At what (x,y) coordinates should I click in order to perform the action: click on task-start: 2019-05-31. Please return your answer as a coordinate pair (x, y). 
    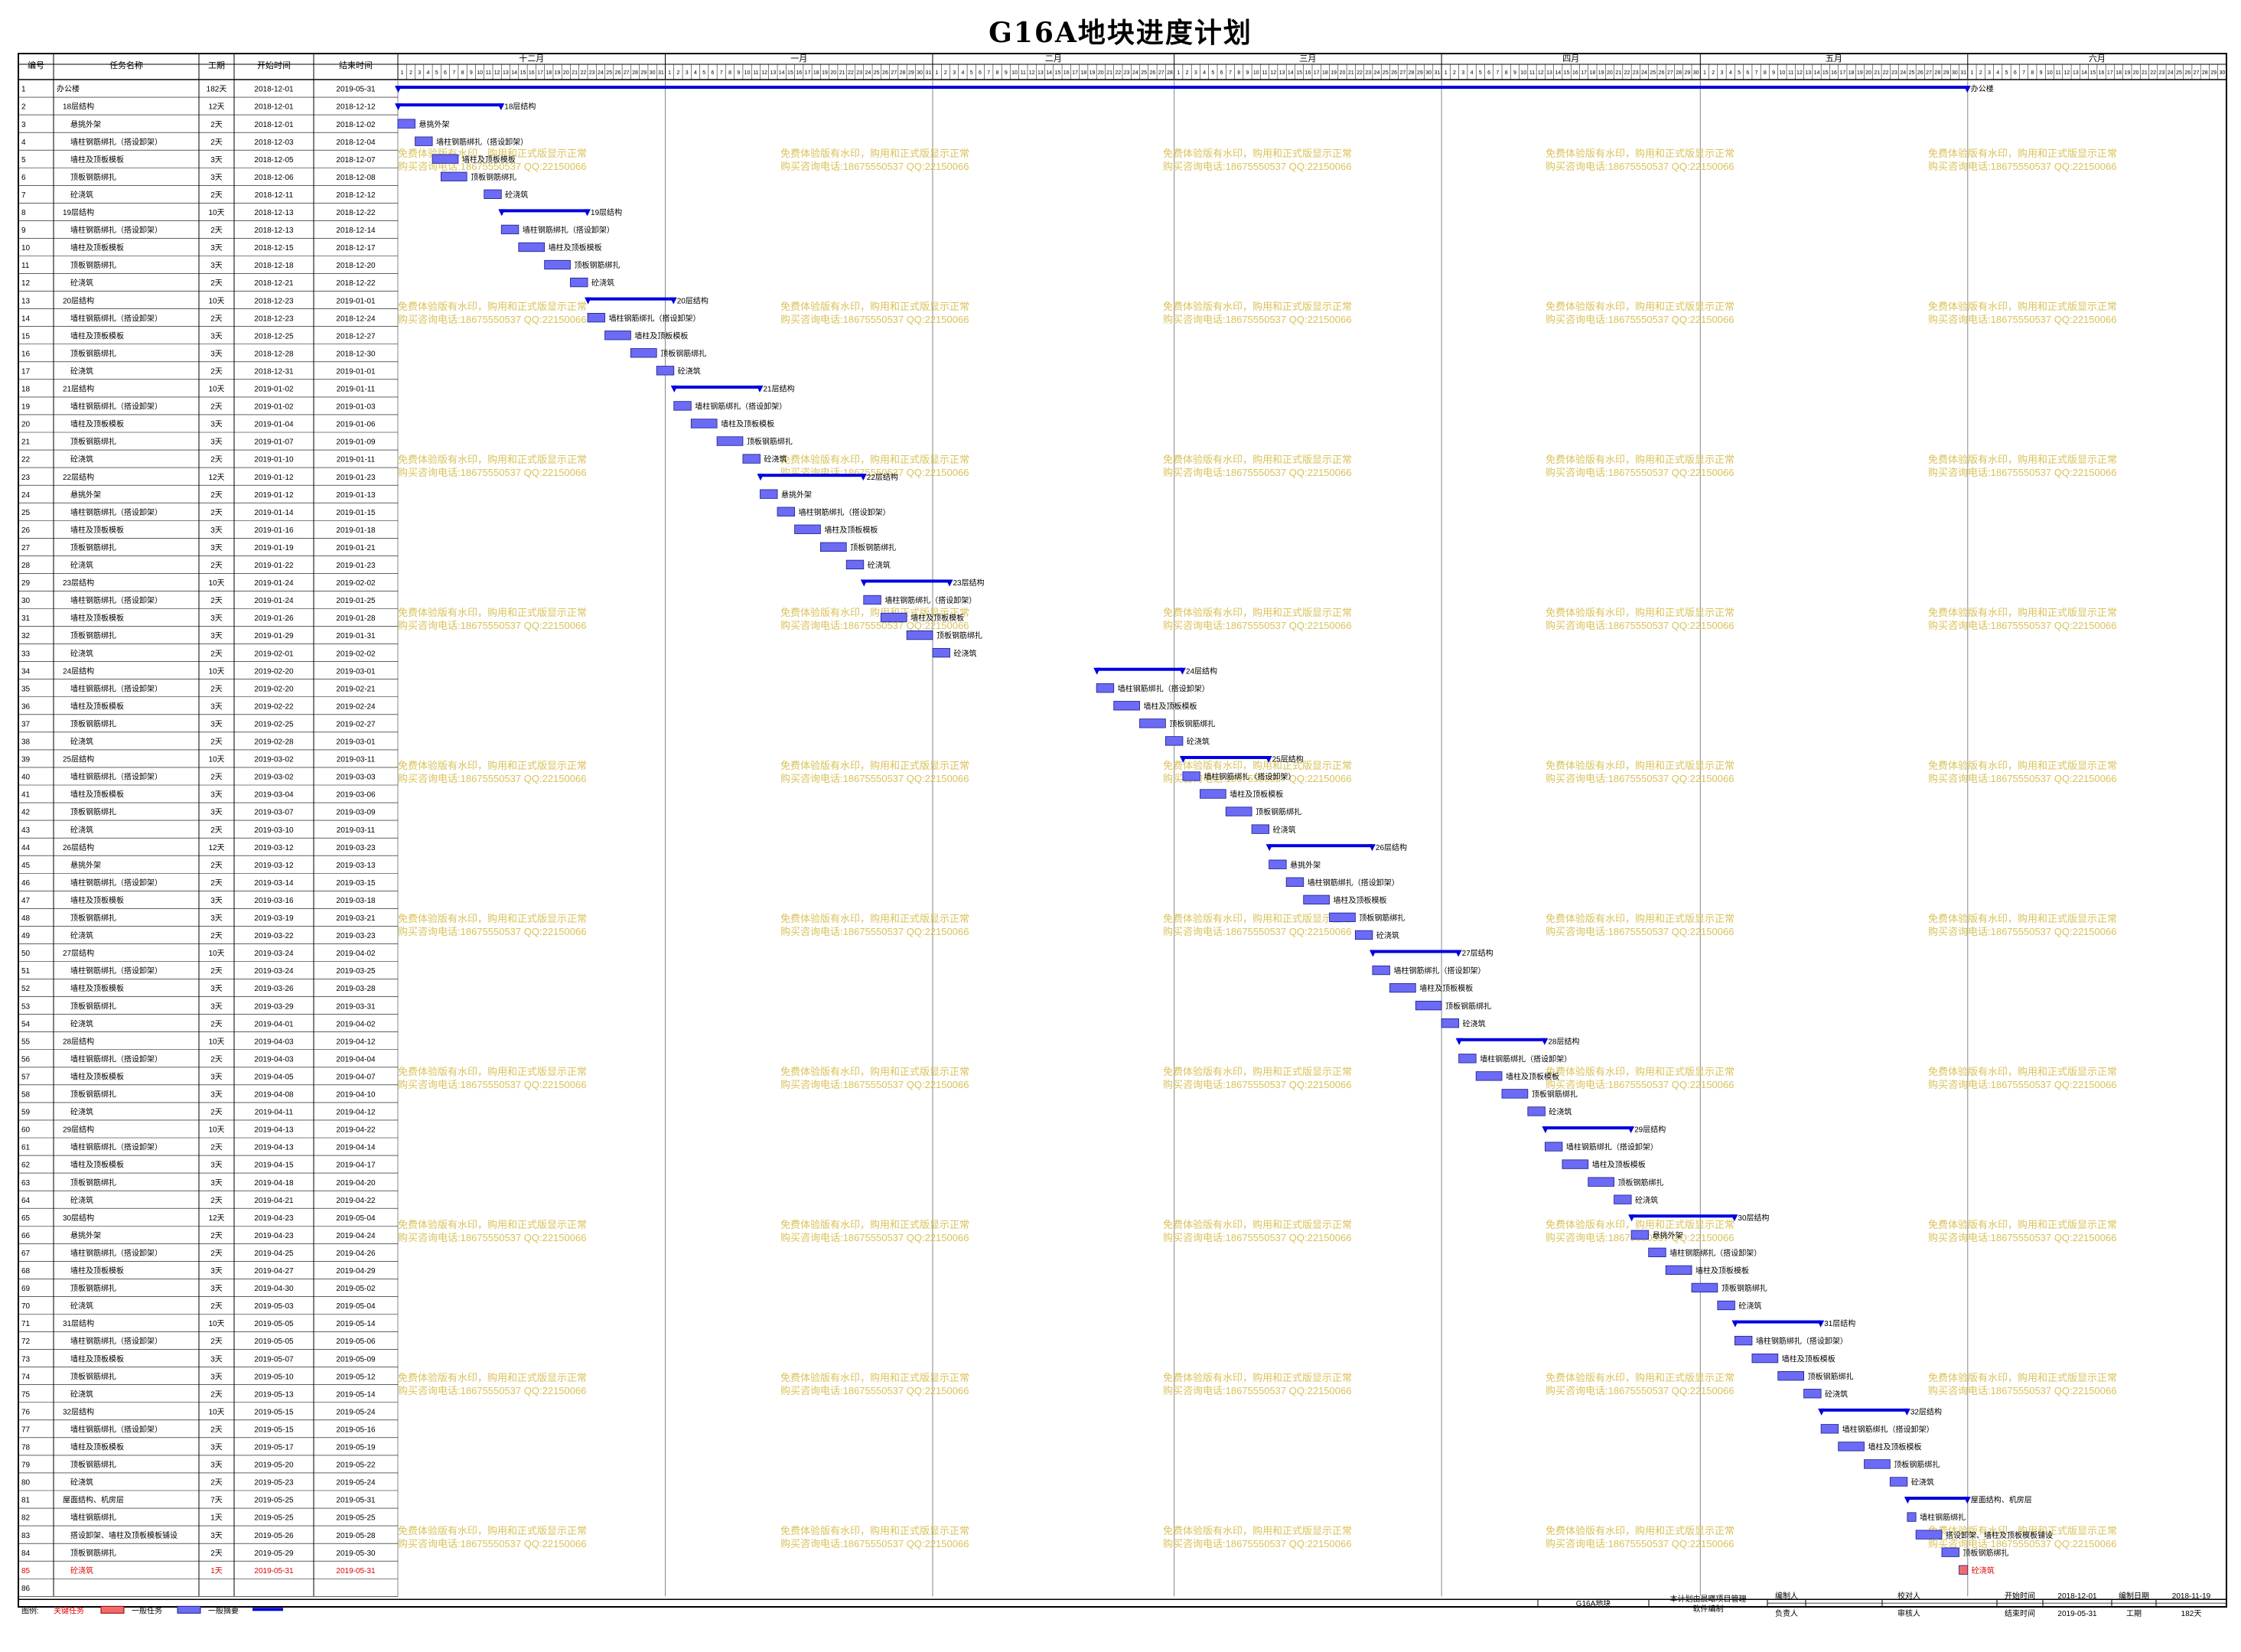
    Looking at the image, I should click on (274, 1571).